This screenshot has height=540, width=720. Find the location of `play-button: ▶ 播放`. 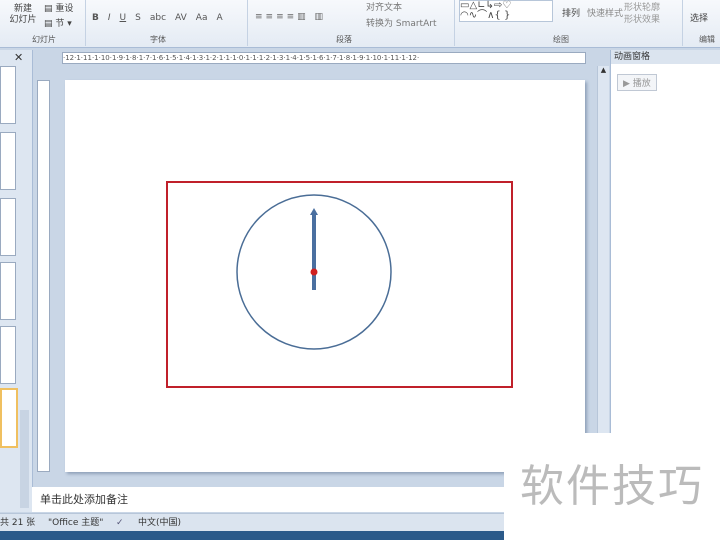

play-button: ▶ 播放 is located at coordinates (637, 82).